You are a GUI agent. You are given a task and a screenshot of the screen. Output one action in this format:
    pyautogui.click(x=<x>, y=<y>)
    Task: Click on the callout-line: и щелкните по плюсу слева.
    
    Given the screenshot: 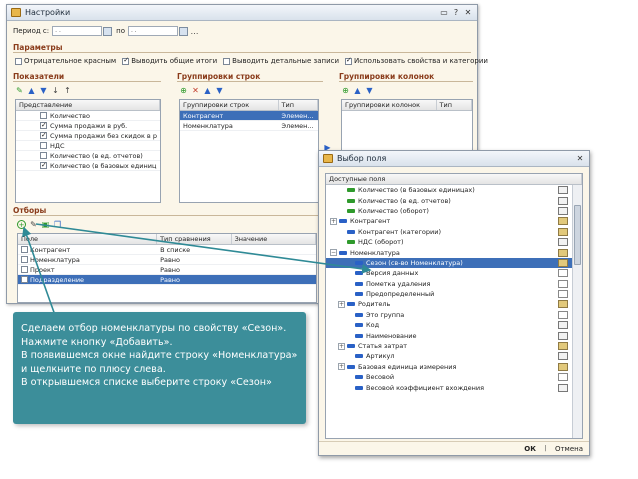 What is the action you would take?
    pyautogui.click(x=93, y=369)
    